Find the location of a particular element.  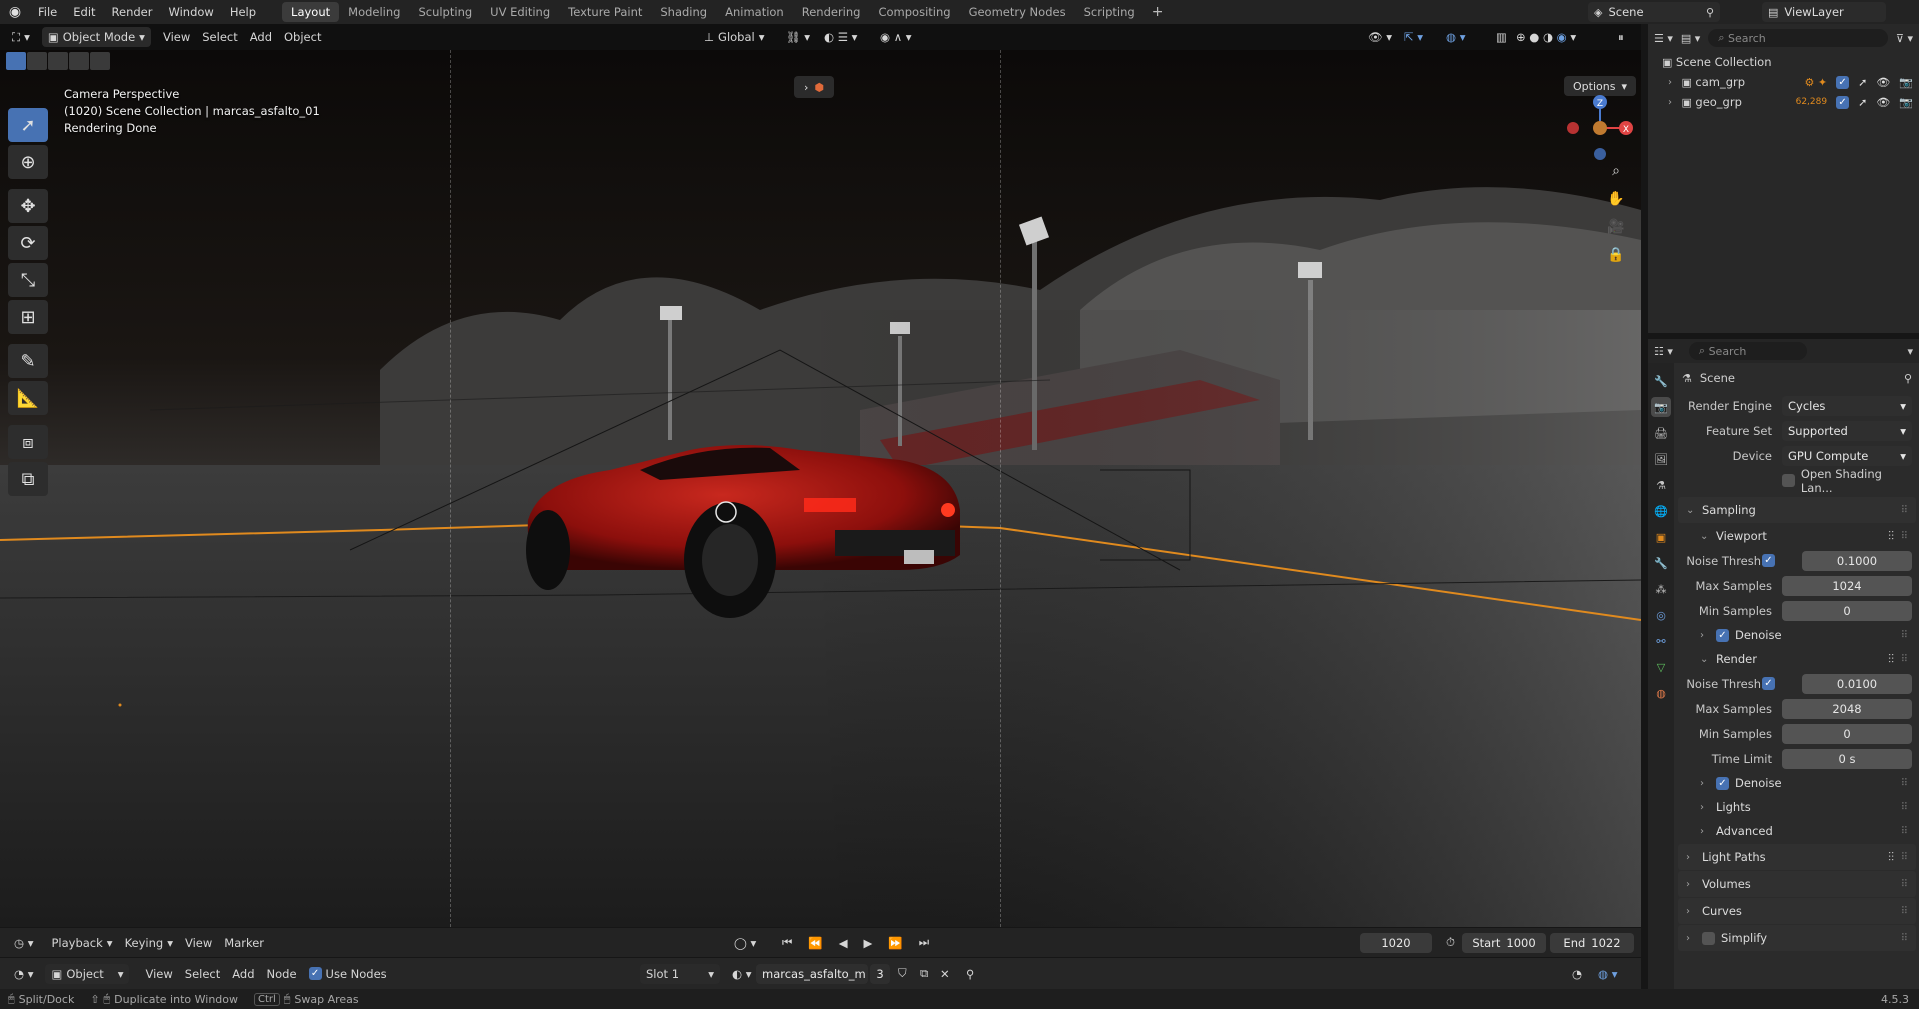

preview-range-toggle: ⏱ is located at coordinates (1450, 943).